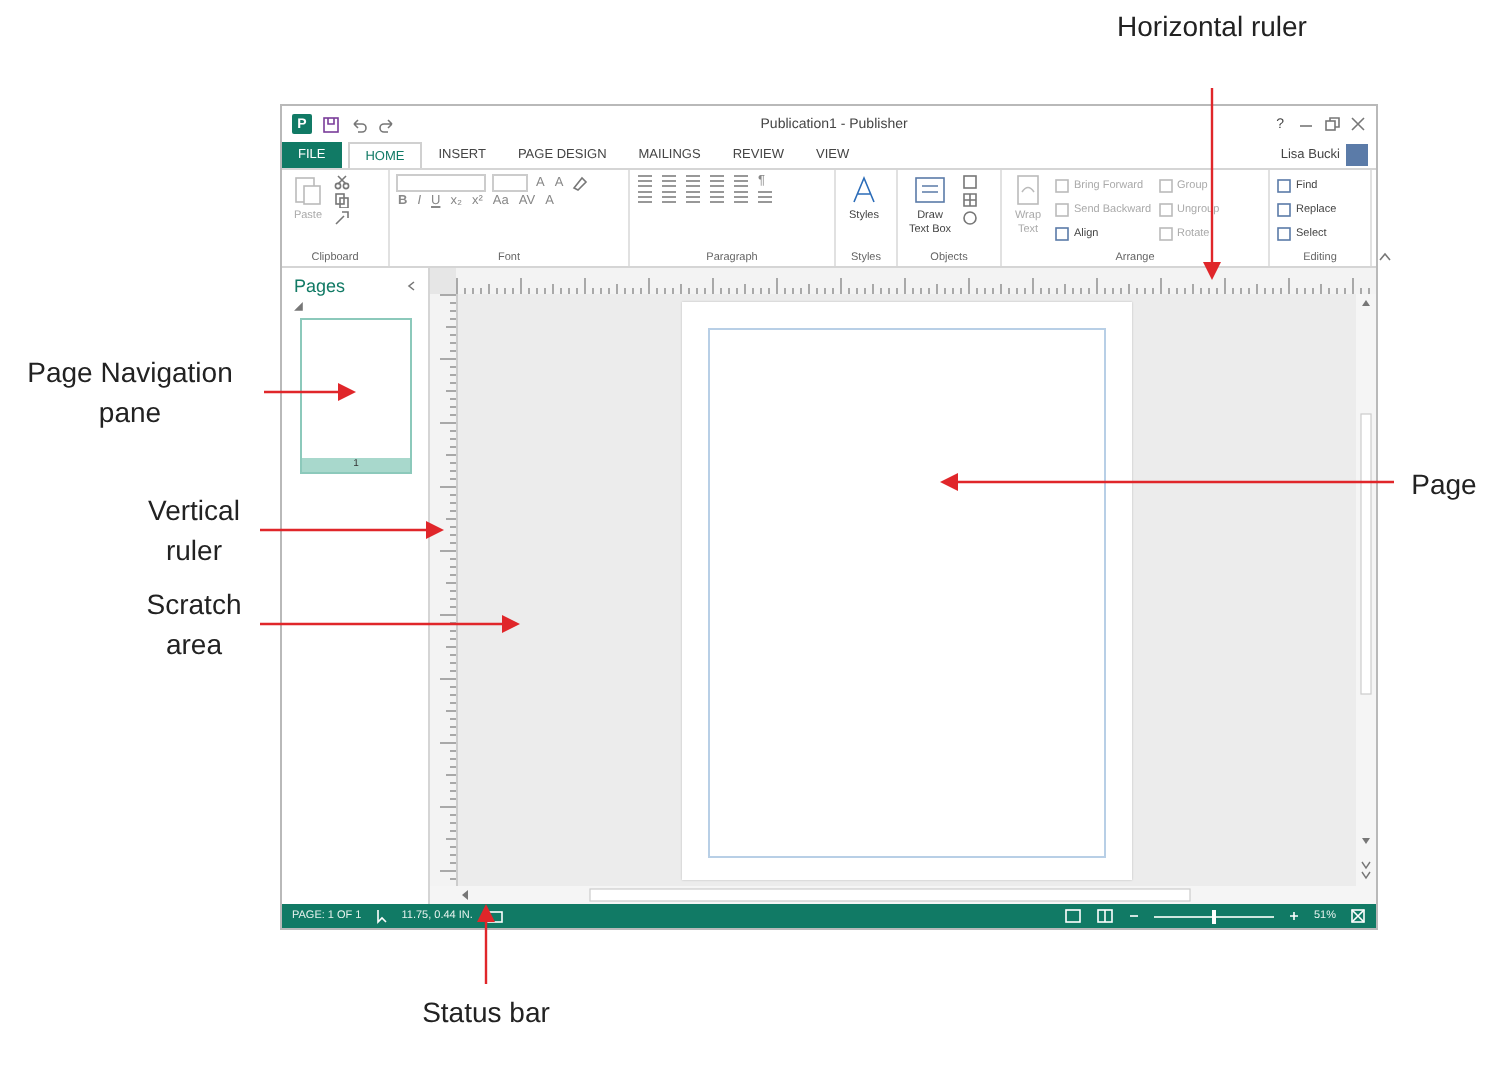  Describe the element at coordinates (130, 393) in the screenshot. I see `callout-label: Page Navigation pane` at that location.